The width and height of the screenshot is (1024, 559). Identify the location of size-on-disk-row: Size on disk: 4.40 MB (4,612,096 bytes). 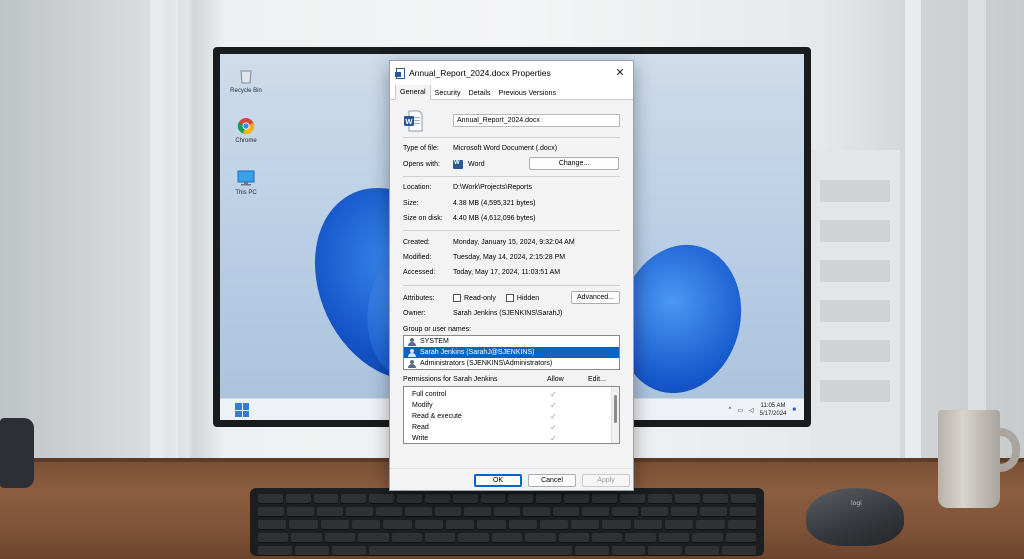
(469, 218).